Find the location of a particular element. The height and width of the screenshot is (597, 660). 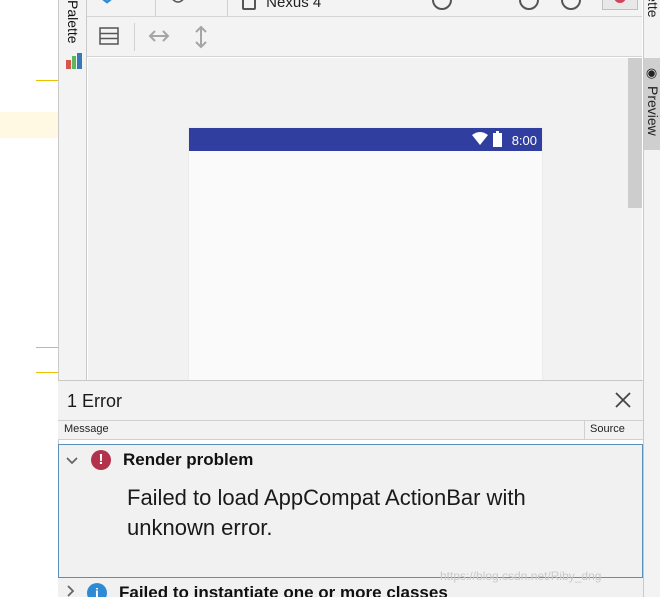

preview-label: Preview is located at coordinates (652, 111).